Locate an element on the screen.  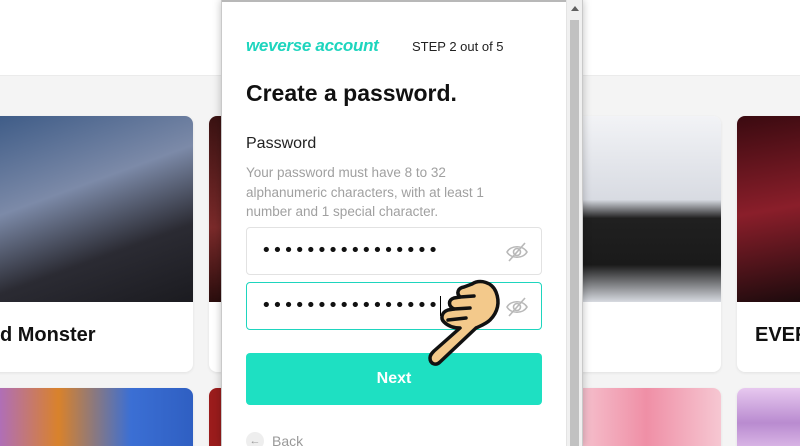
password-field: •••••••••••••••• is located at coordinates (394, 251).